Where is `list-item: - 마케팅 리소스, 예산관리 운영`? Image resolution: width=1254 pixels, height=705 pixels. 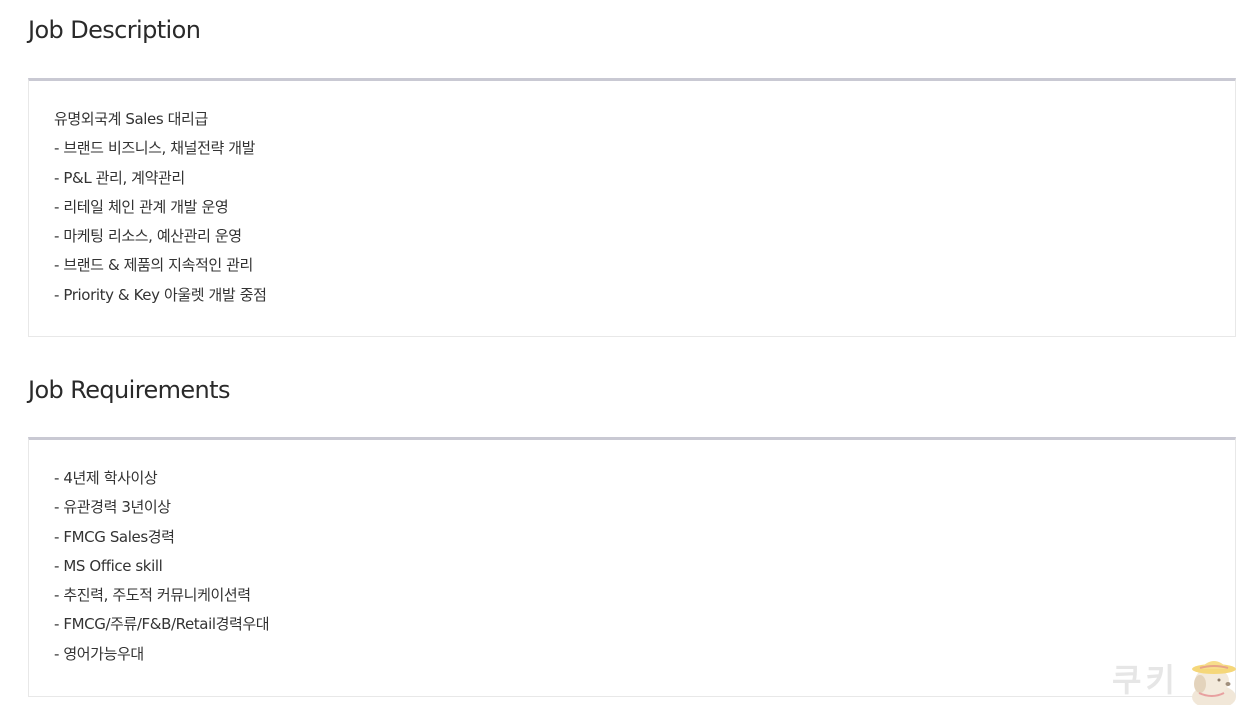
list-item: - 마케팅 리소스, 예산관리 운영 is located at coordinates (148, 236).